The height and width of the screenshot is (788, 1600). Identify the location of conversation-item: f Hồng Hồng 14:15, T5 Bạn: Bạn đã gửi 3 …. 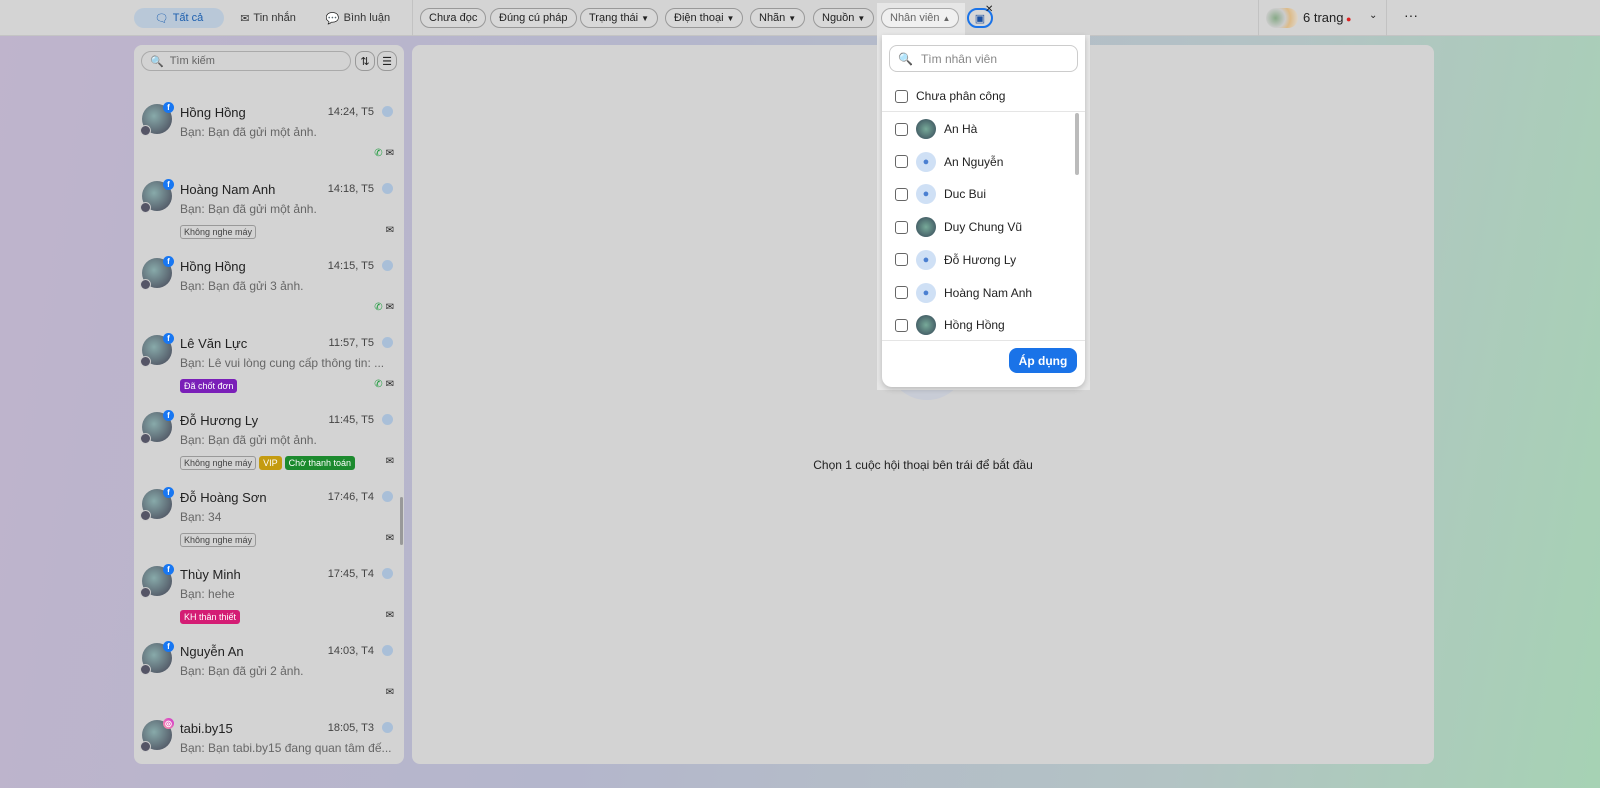
(269, 292).